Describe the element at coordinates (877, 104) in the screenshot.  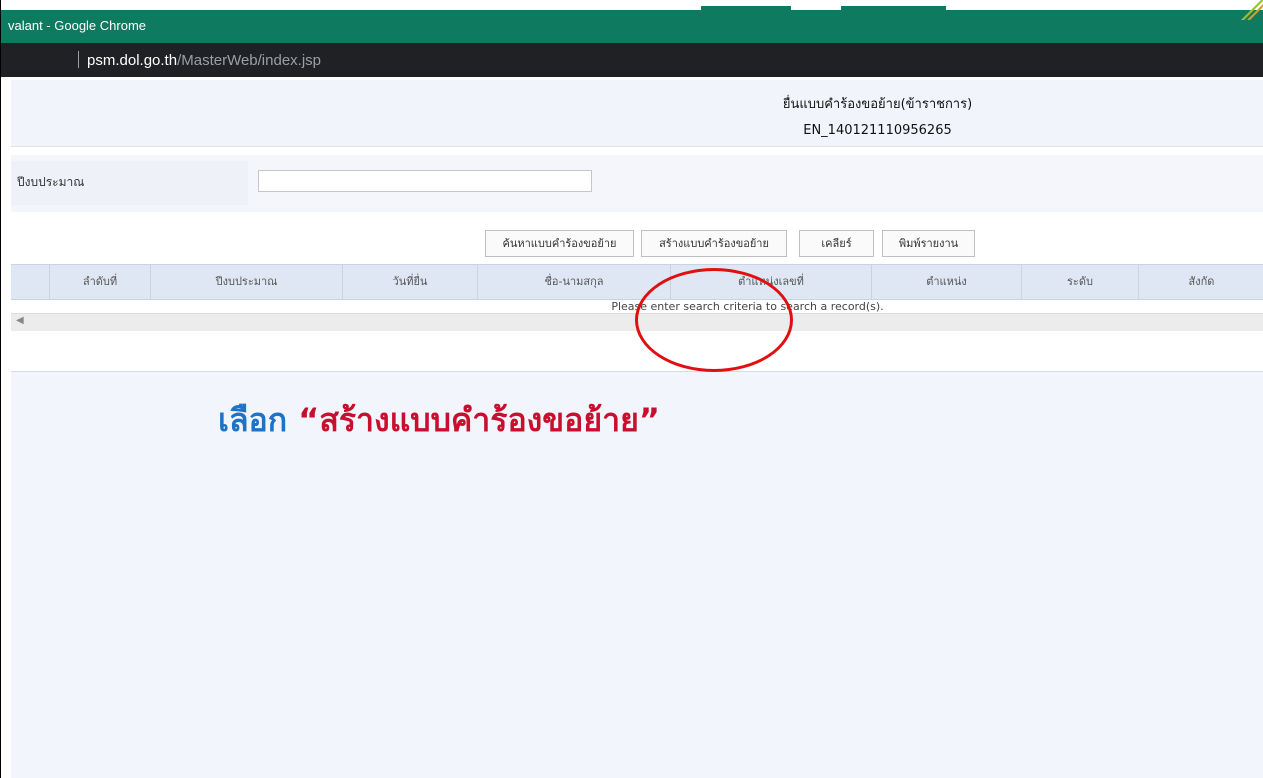
I see `page-title: ยื่นแบบคำร้องขอย้าย(ข้าราชการ)` at that location.